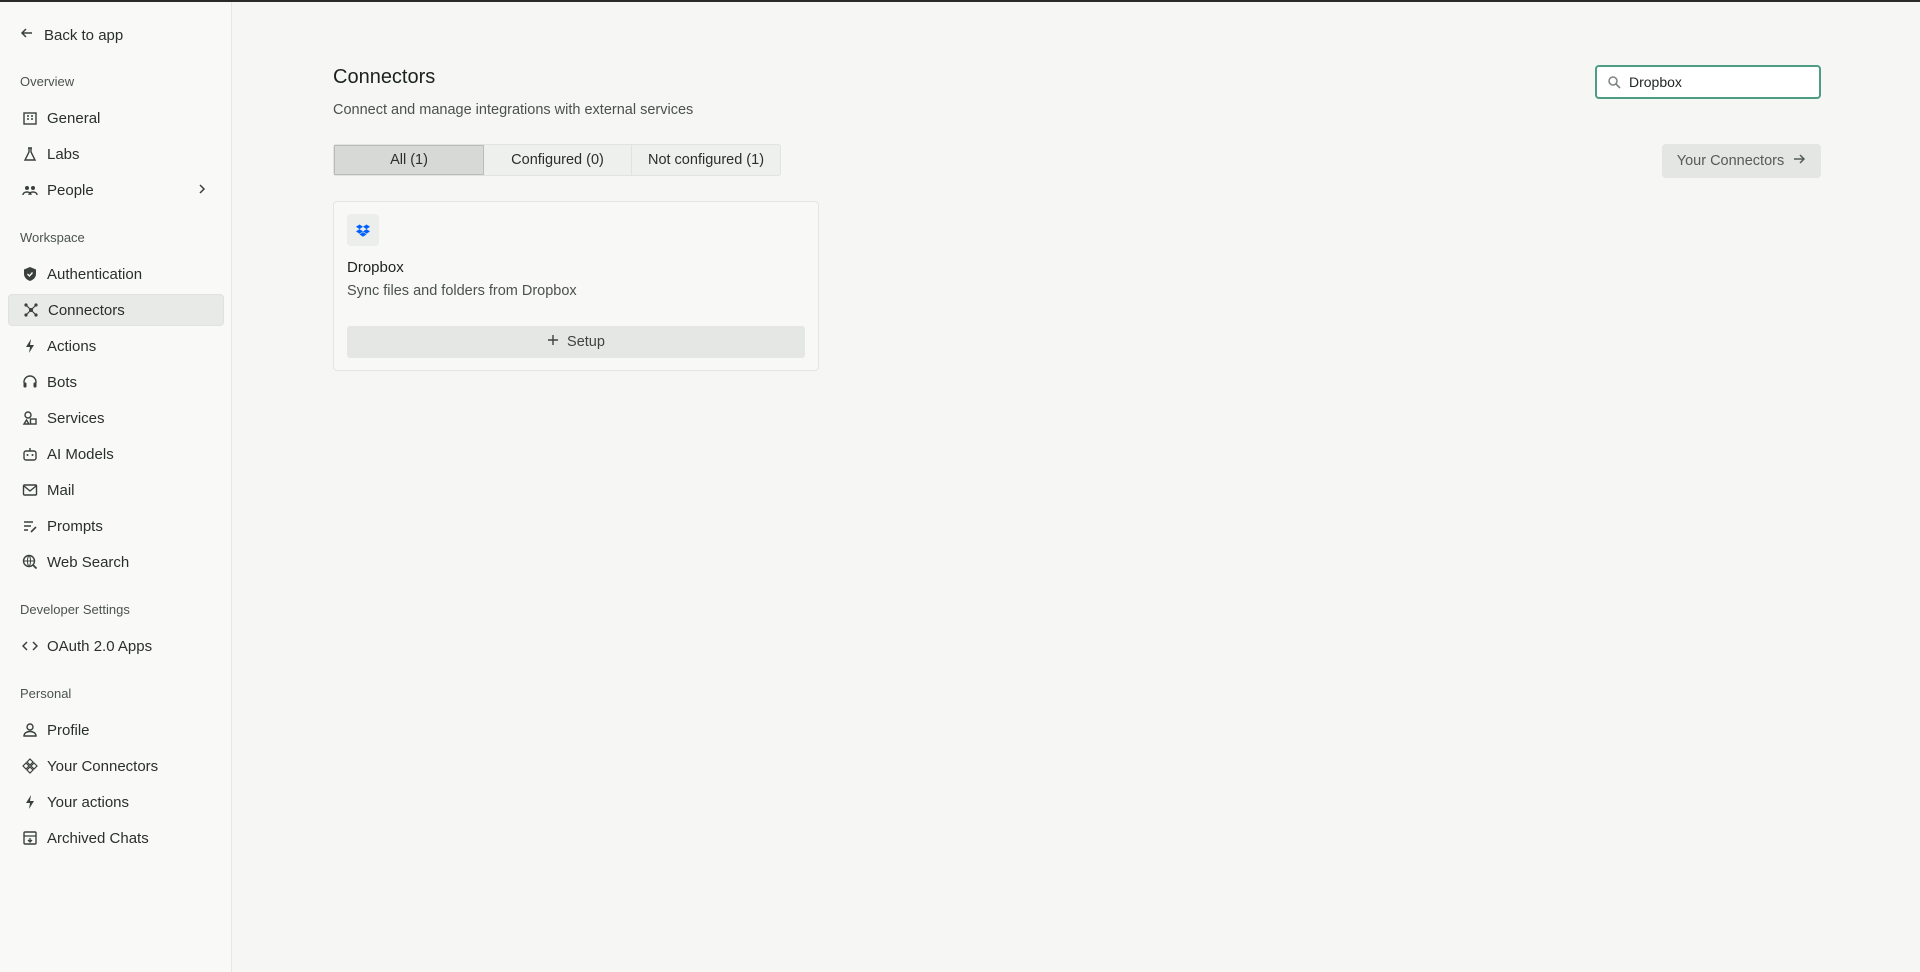 The image size is (1920, 972). Describe the element at coordinates (30, 646) in the screenshot. I see `code-icon` at that location.